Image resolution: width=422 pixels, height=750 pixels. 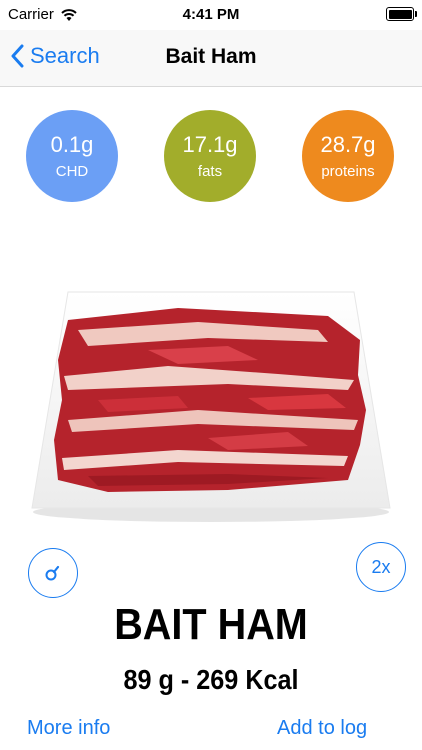 What do you see at coordinates (68, 728) in the screenshot?
I see `more-info-link: More info` at bounding box center [68, 728].